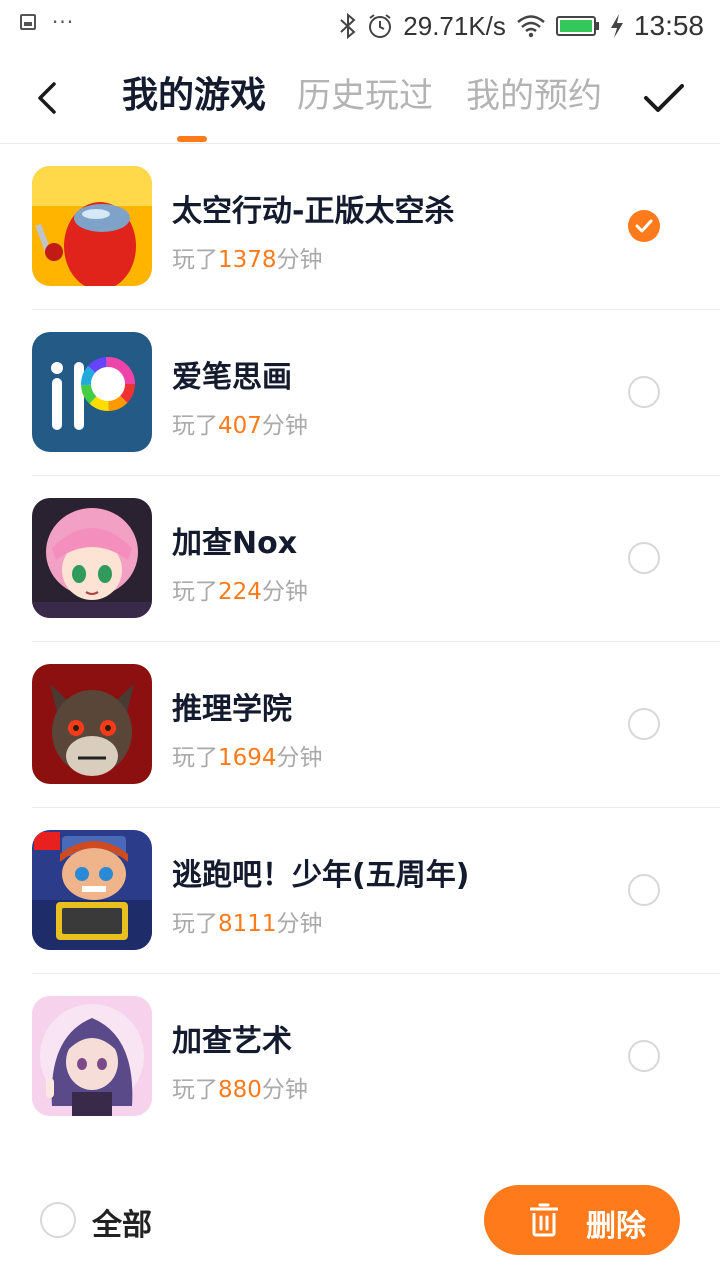 The width and height of the screenshot is (720, 1280). What do you see at coordinates (360, 559) in the screenshot?
I see `game-row: 加查Nox 玩了224分钟` at bounding box center [360, 559].